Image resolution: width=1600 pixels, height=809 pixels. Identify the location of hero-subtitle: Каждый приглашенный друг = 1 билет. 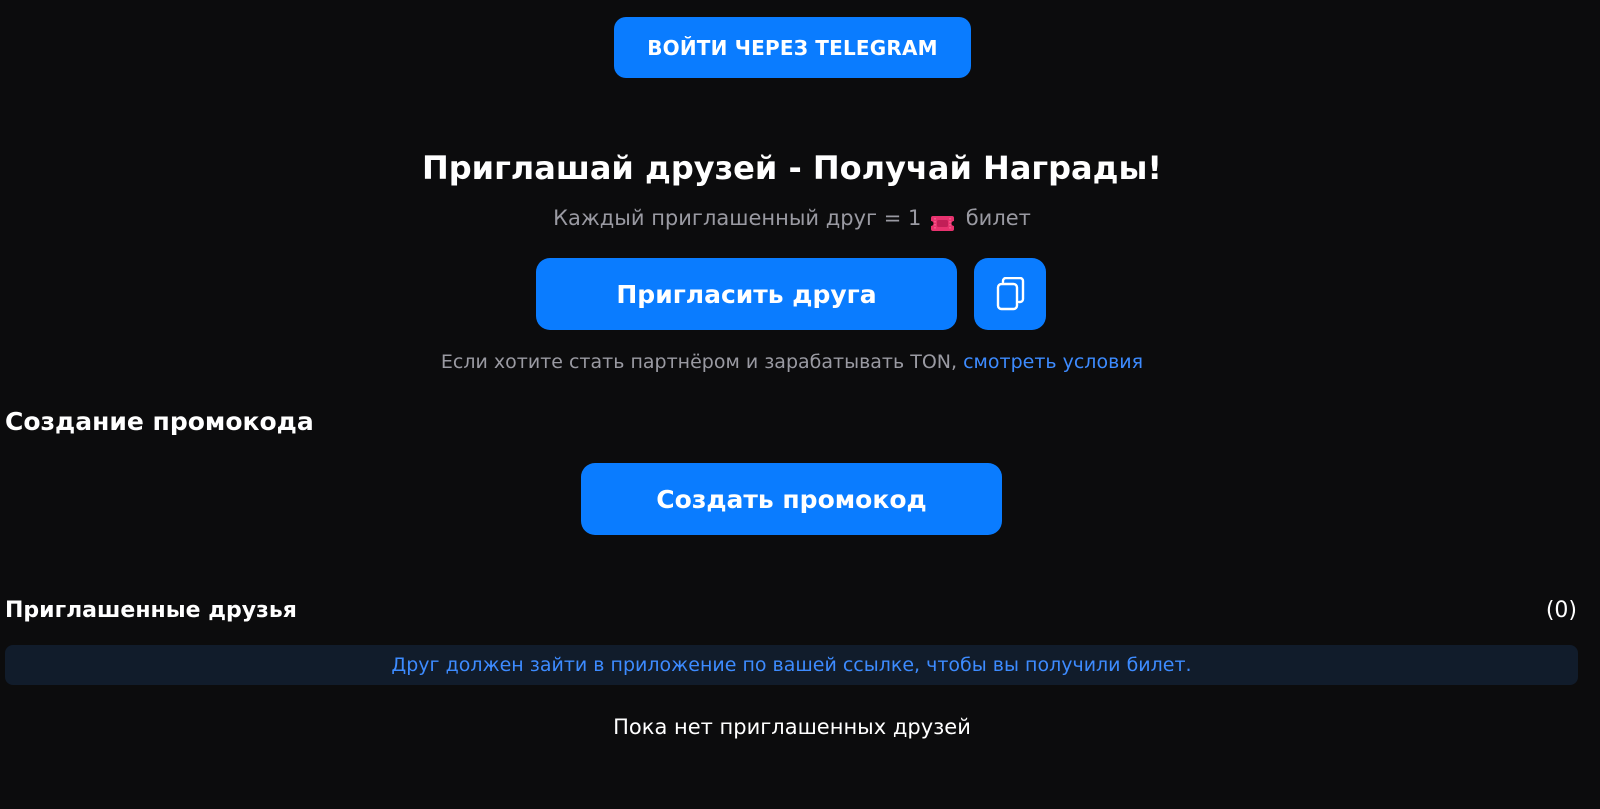
(792, 218).